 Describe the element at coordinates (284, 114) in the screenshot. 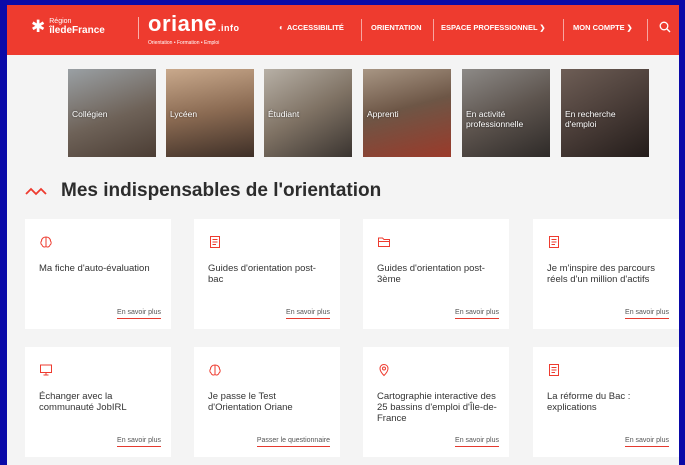

I see `tile-label: Étudiant` at that location.